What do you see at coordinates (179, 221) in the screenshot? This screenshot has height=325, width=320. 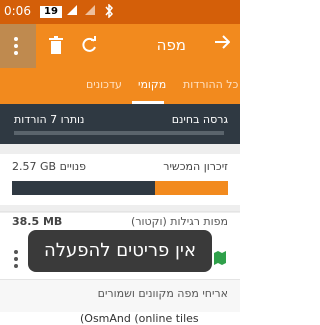 I see `standard-maps-label: מפות רגילות (וקטור)` at bounding box center [179, 221].